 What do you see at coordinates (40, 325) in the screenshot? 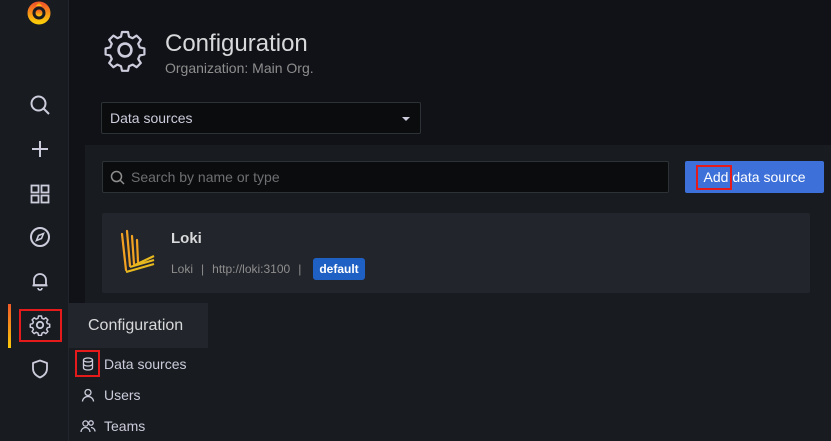
I see `gear-icon` at bounding box center [40, 325].